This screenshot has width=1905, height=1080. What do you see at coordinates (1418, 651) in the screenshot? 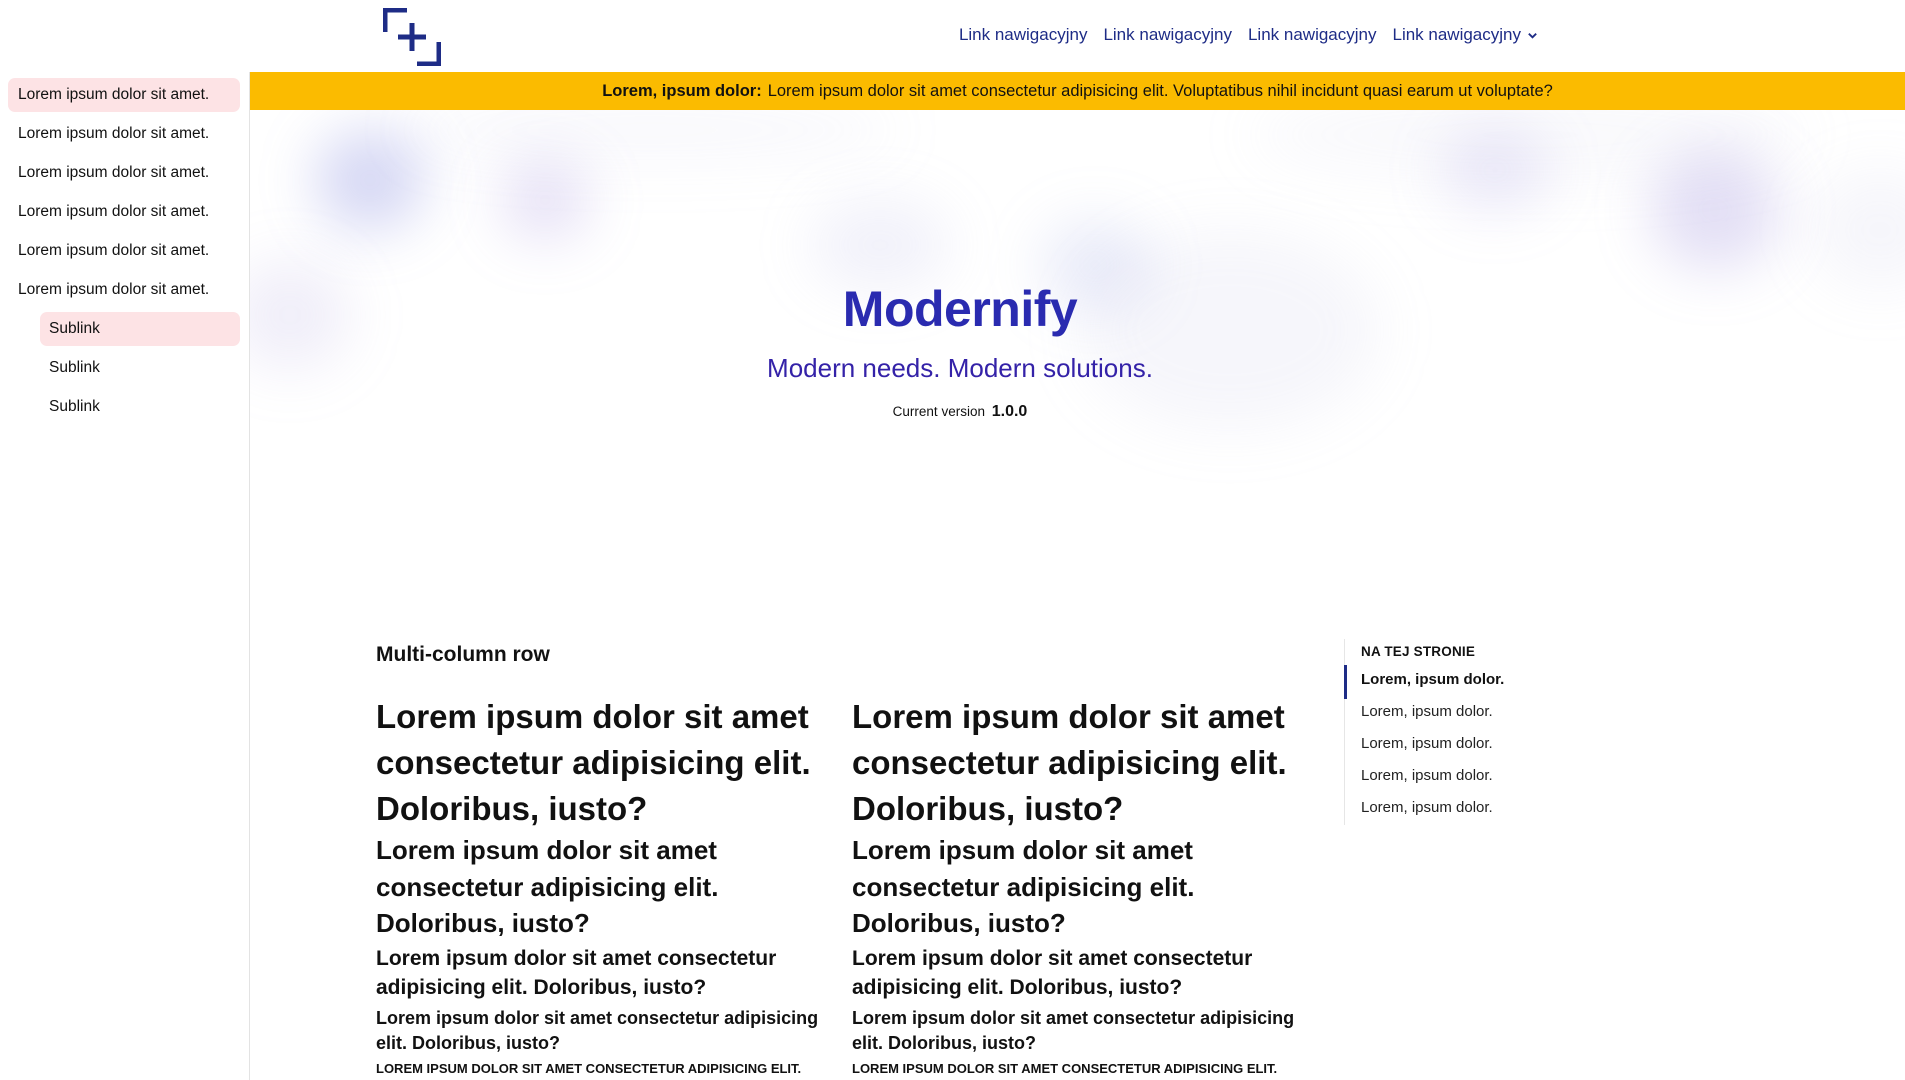
I see `toc-title: NA TEJ STRONIE` at bounding box center [1418, 651].